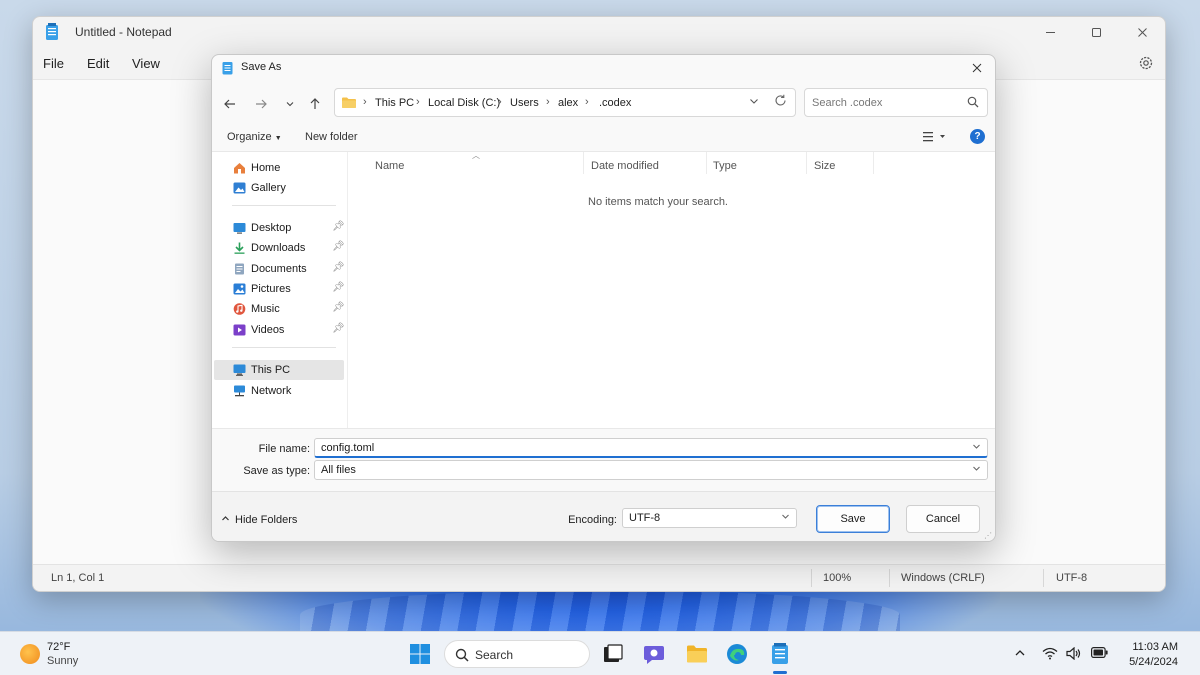 The image size is (1200, 675). Describe the element at coordinates (599, 32) in the screenshot. I see `notepad-titlebar: Untitled - Notepad` at that location.